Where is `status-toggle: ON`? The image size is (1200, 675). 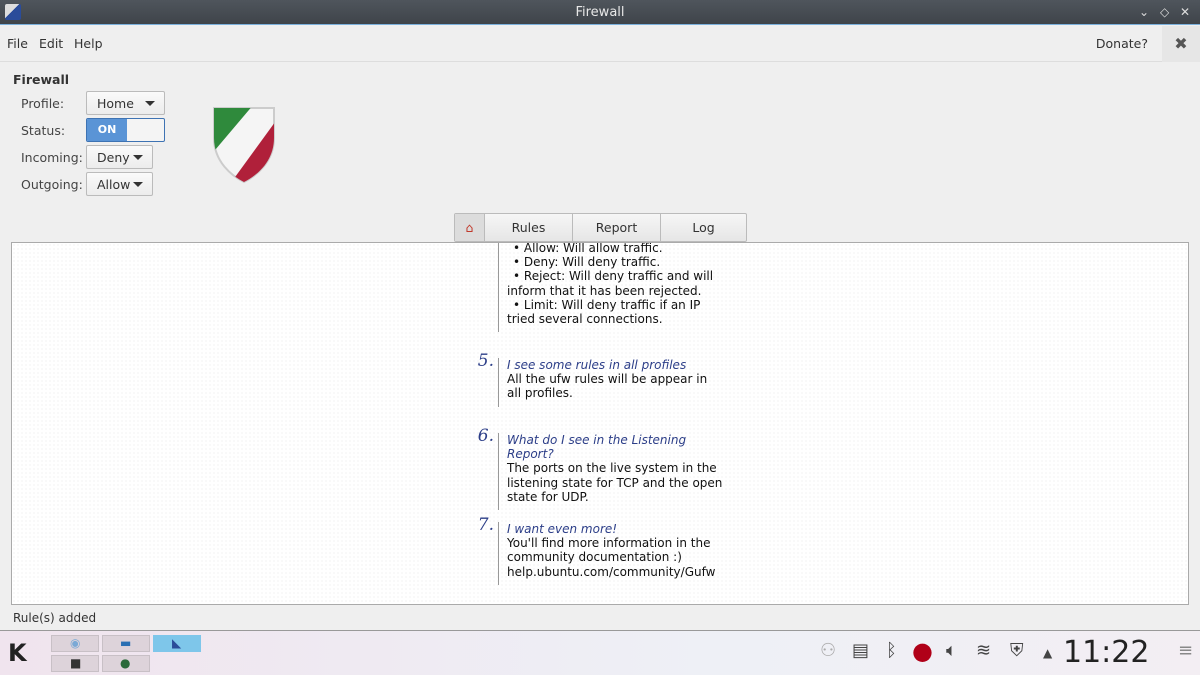
status-toggle: ON is located at coordinates (125, 130).